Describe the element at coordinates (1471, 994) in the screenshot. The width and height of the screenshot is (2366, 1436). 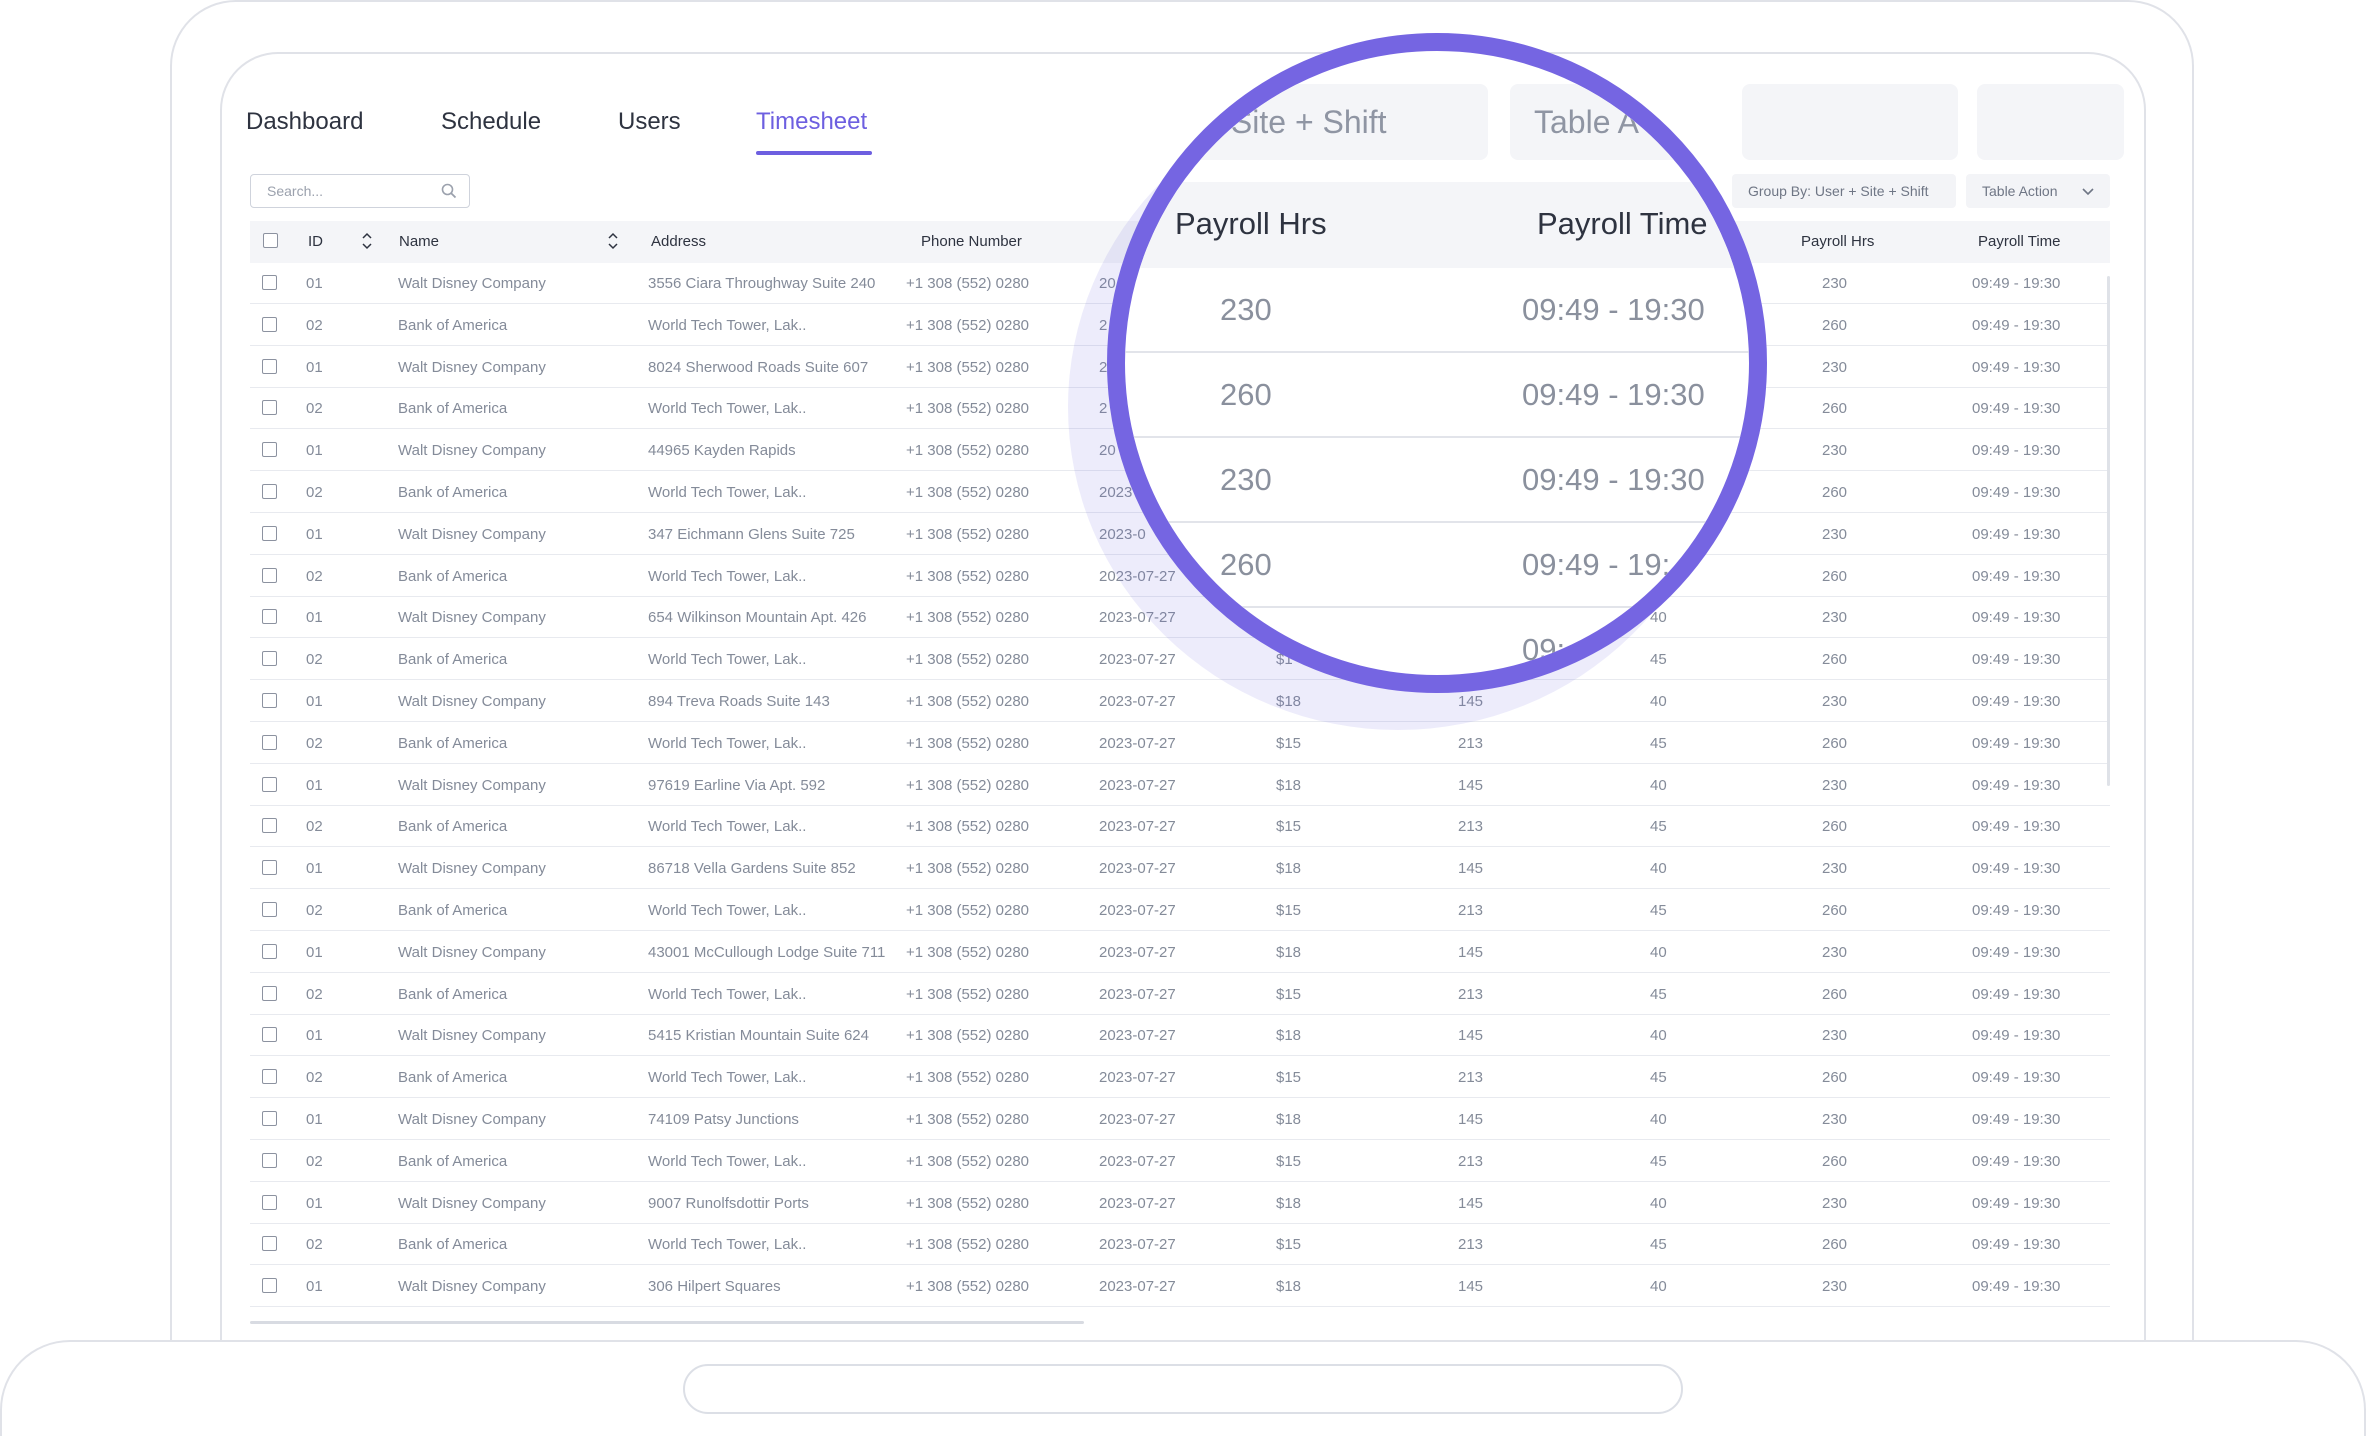
I see `cell-value: 213` at that location.